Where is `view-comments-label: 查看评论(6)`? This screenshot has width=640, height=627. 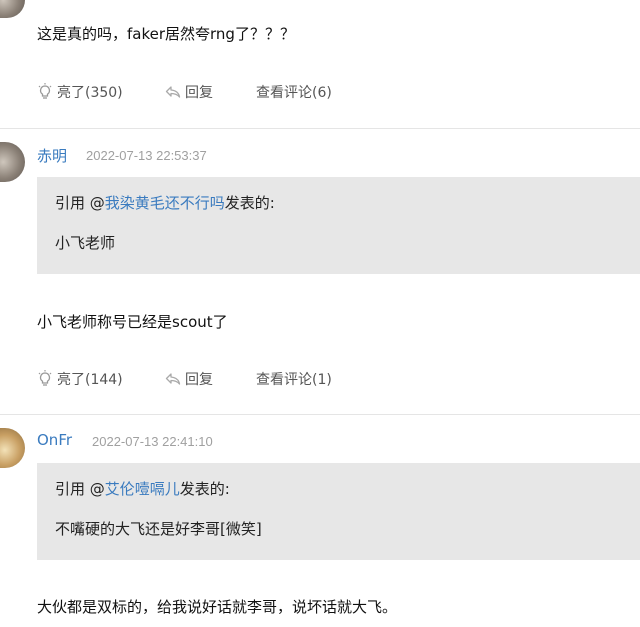
view-comments-label: 查看评论(6) is located at coordinates (294, 93).